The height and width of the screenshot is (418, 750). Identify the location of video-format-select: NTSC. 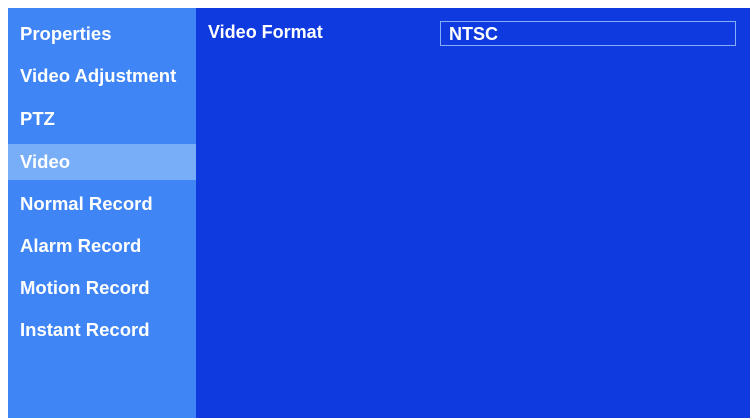
(588, 33).